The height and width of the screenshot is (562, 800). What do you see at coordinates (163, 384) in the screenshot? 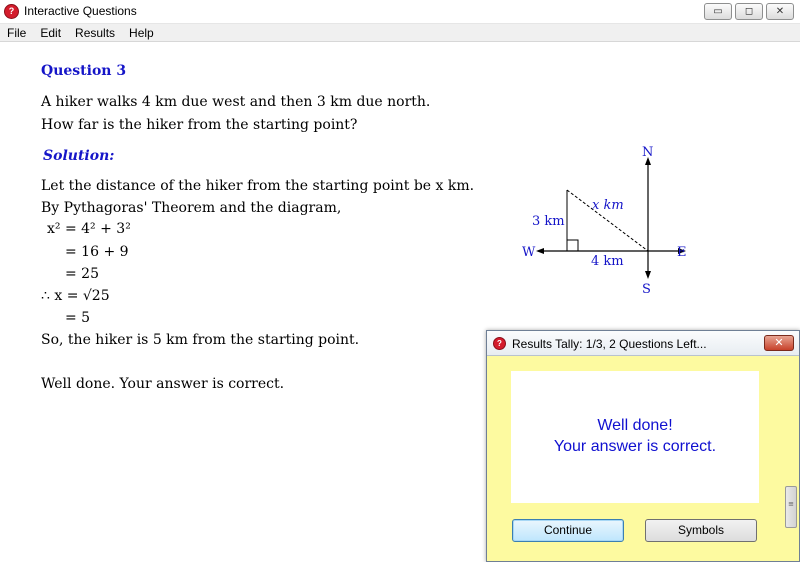
I see `feedback-text: Well done. Your answer is correct.` at bounding box center [163, 384].